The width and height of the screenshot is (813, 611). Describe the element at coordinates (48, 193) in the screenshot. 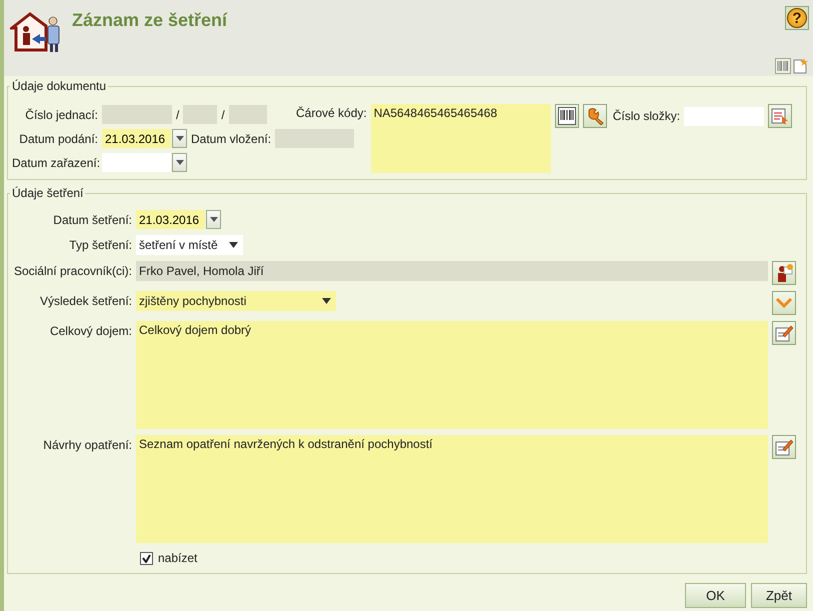

I see `section-legend: Údaje šetření` at that location.